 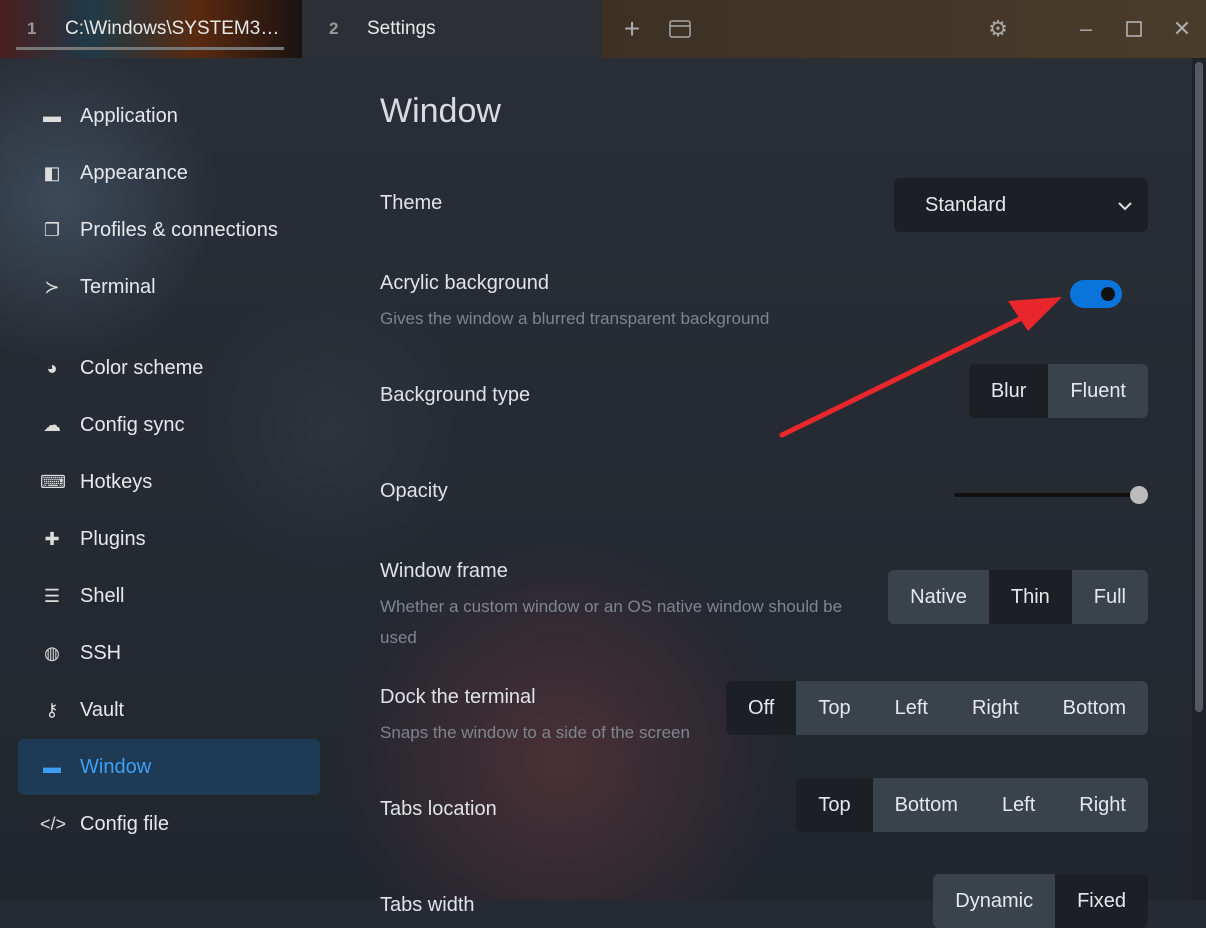 I want to click on tab-underline, so click(x=150, y=48).